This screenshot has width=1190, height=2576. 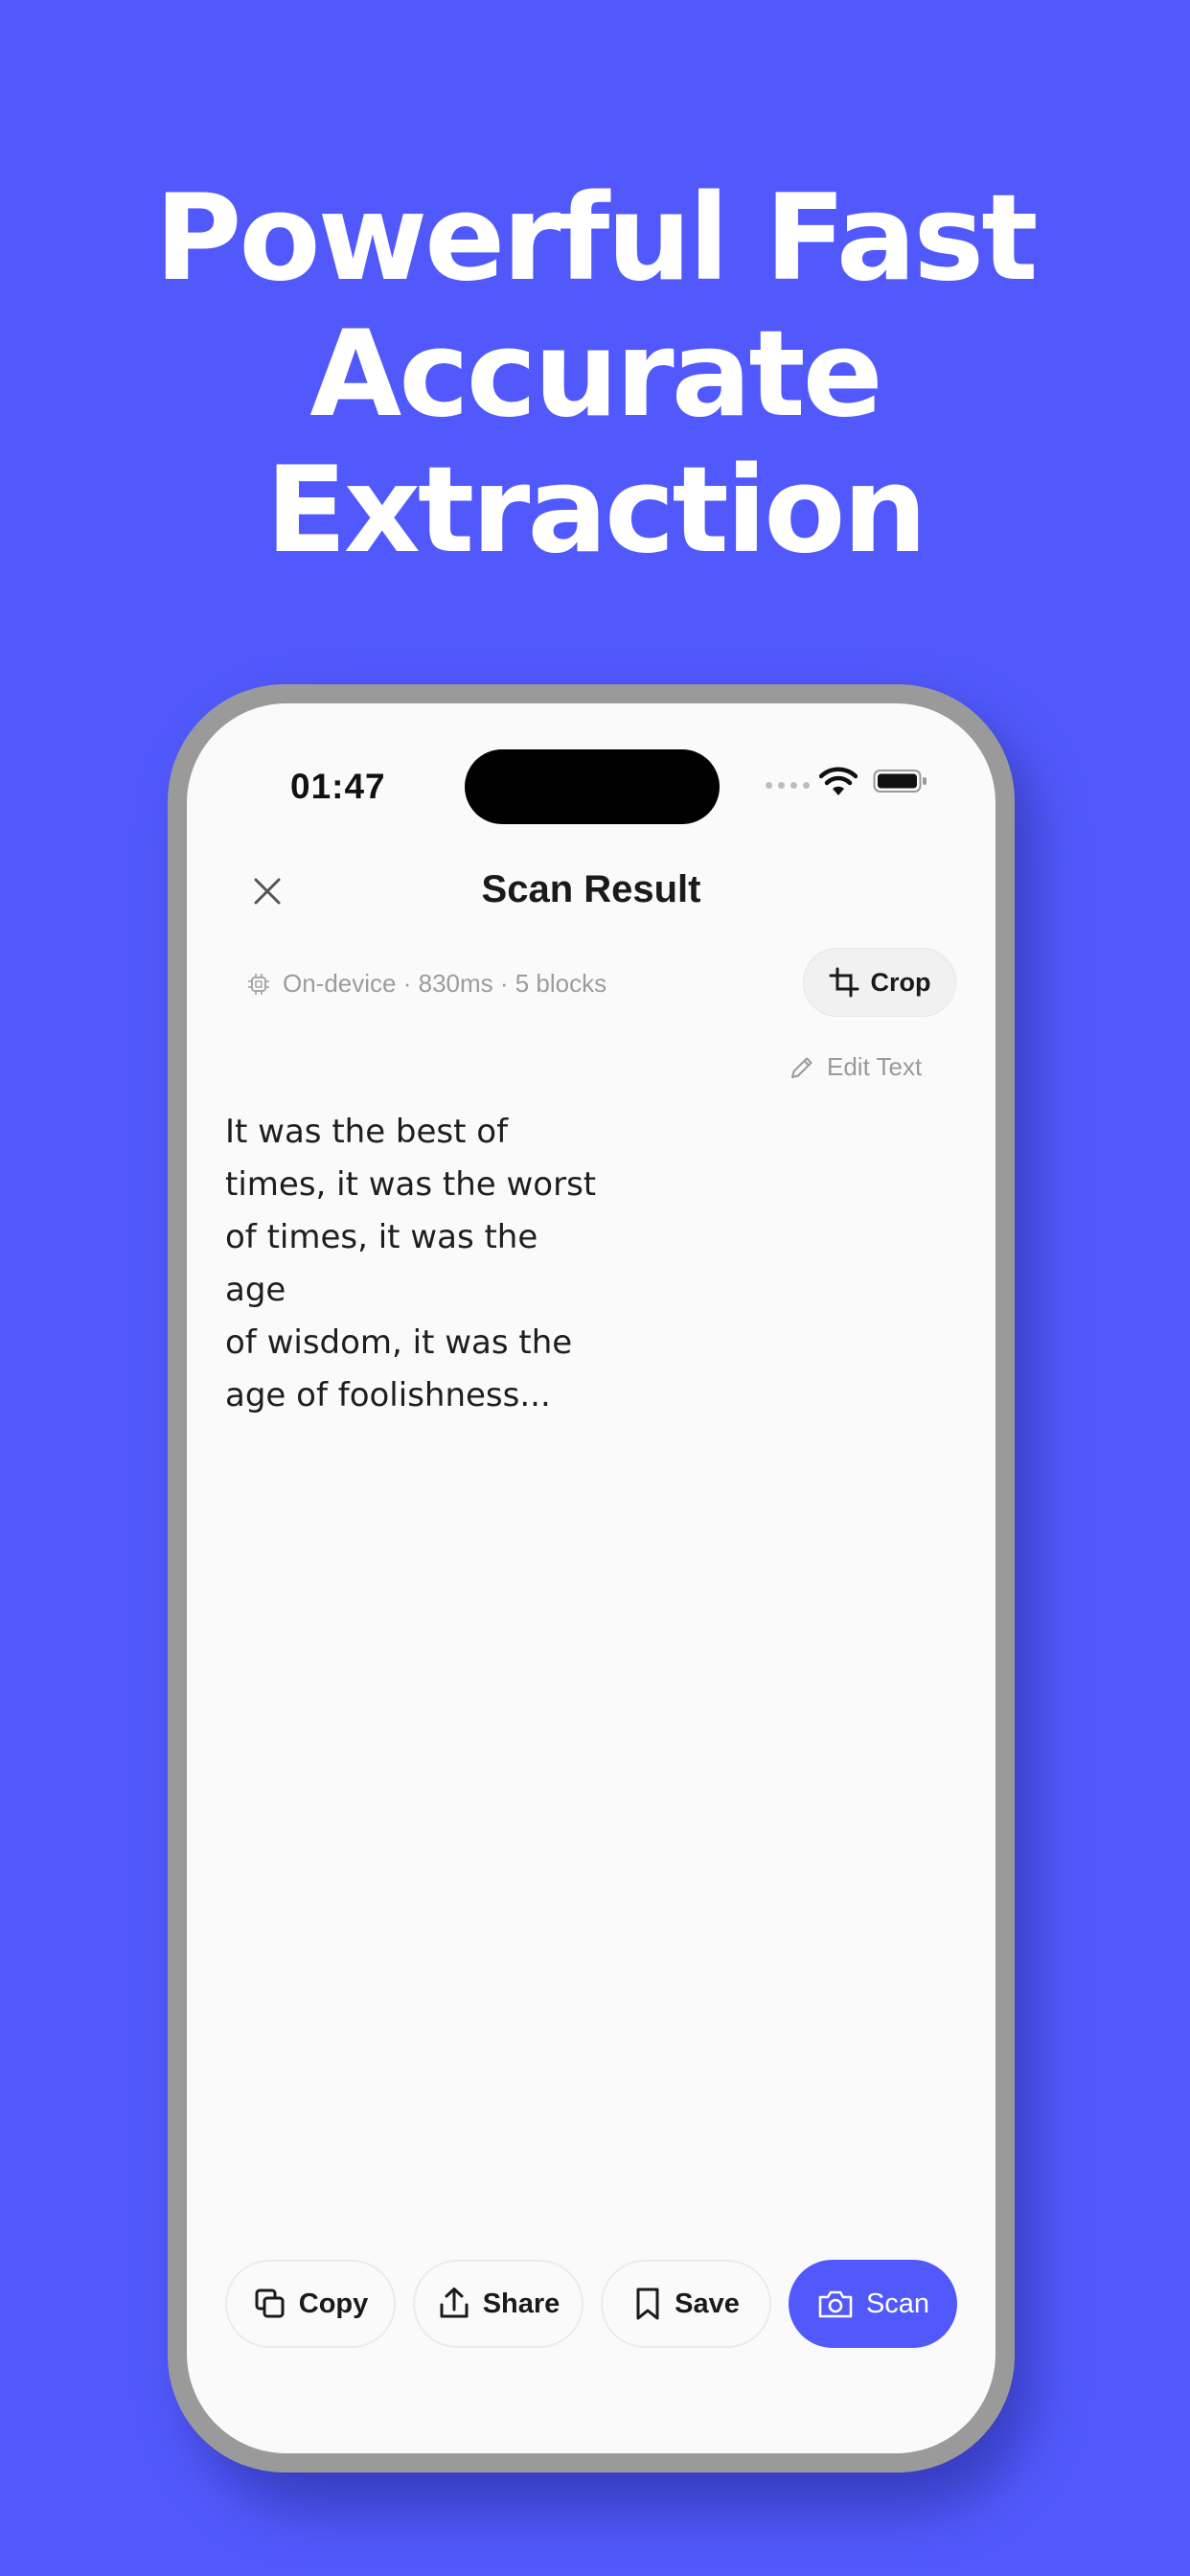 I want to click on bookmark-icon, so click(x=648, y=2304).